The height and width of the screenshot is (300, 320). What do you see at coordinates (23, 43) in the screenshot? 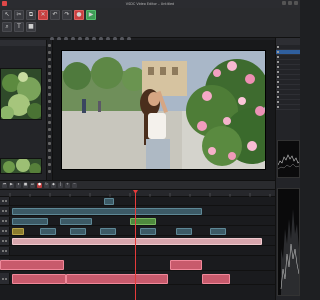
I see `resources-panel-header` at bounding box center [23, 43].